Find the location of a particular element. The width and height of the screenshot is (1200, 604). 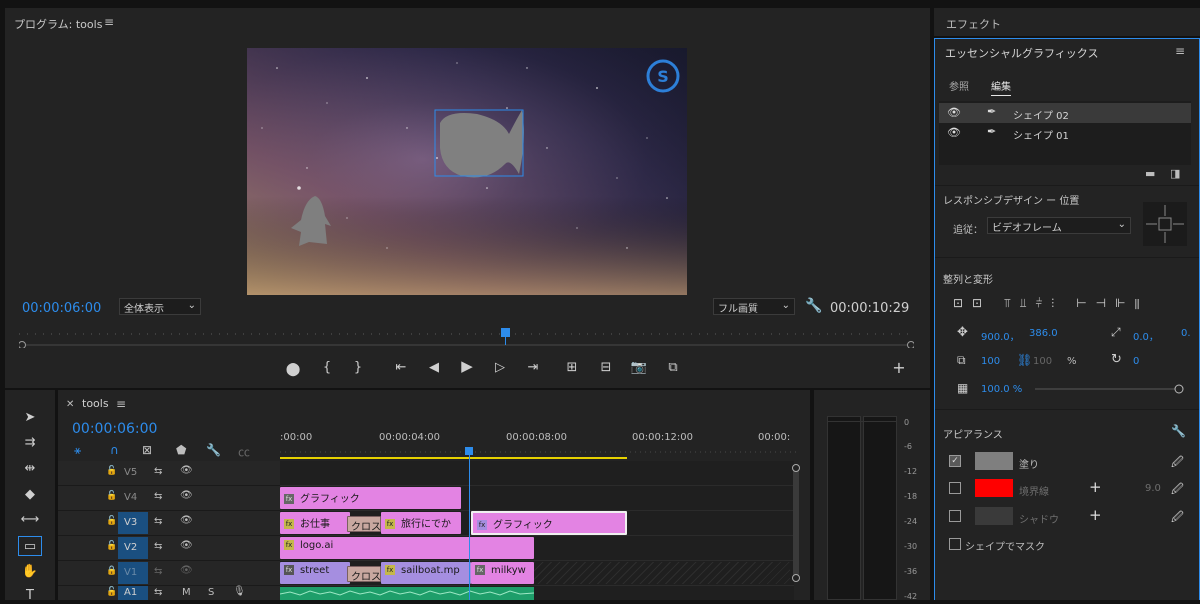

zoom-dropdown: 全体表示 ⌄ is located at coordinates (160, 306).